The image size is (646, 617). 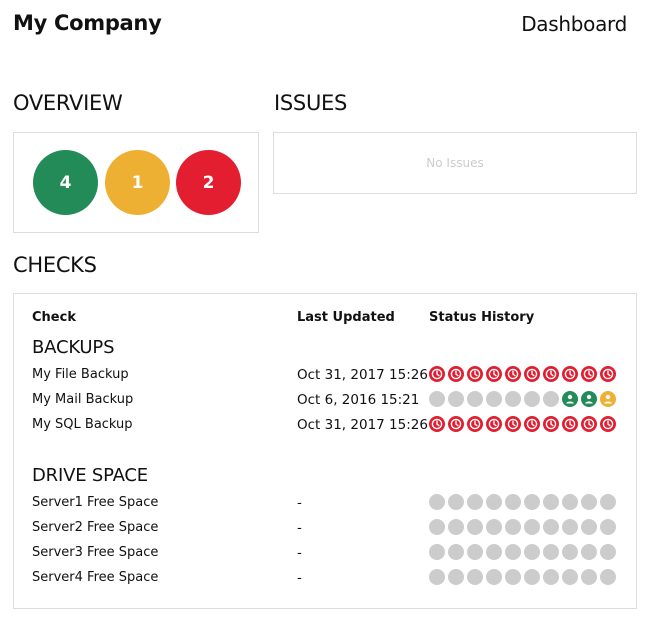 What do you see at coordinates (80, 374) in the screenshot?
I see `check-label: My File Backup` at bounding box center [80, 374].